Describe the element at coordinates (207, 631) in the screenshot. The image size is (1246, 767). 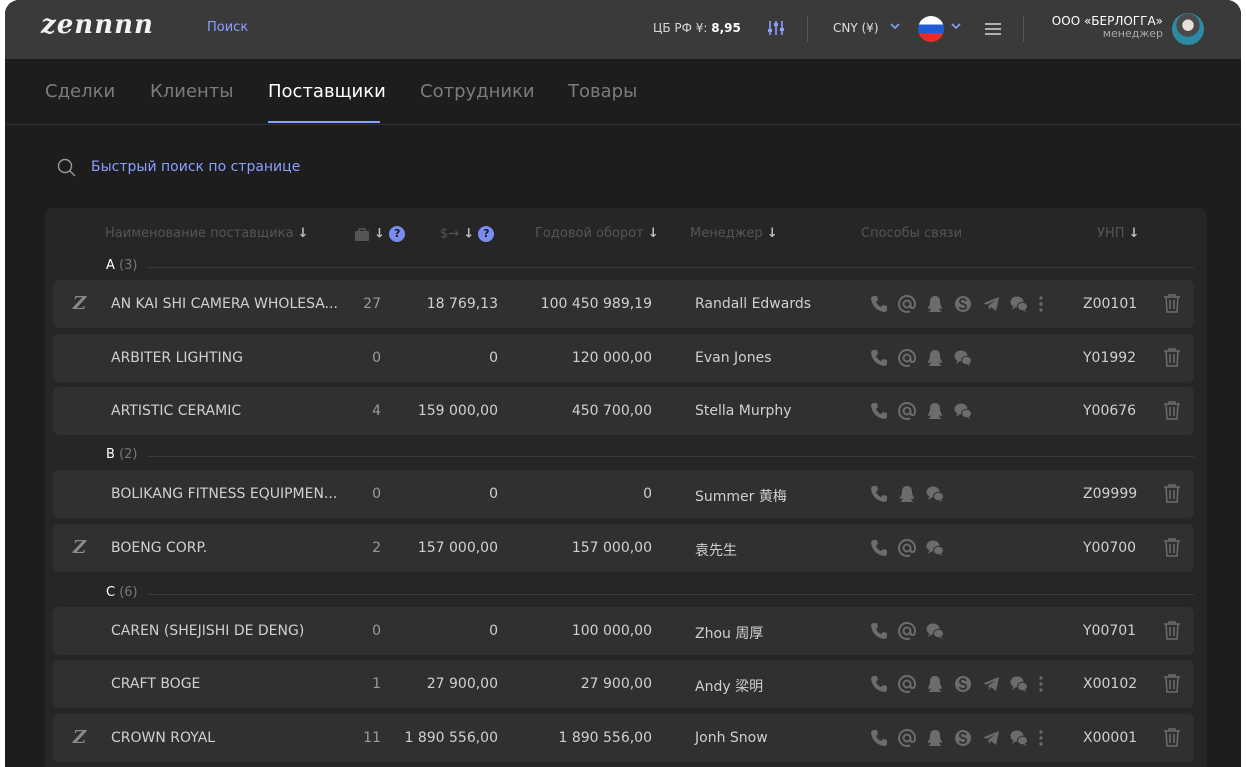
I see `supplier-name: CAREN (SHEJISHI DE DENG)` at that location.